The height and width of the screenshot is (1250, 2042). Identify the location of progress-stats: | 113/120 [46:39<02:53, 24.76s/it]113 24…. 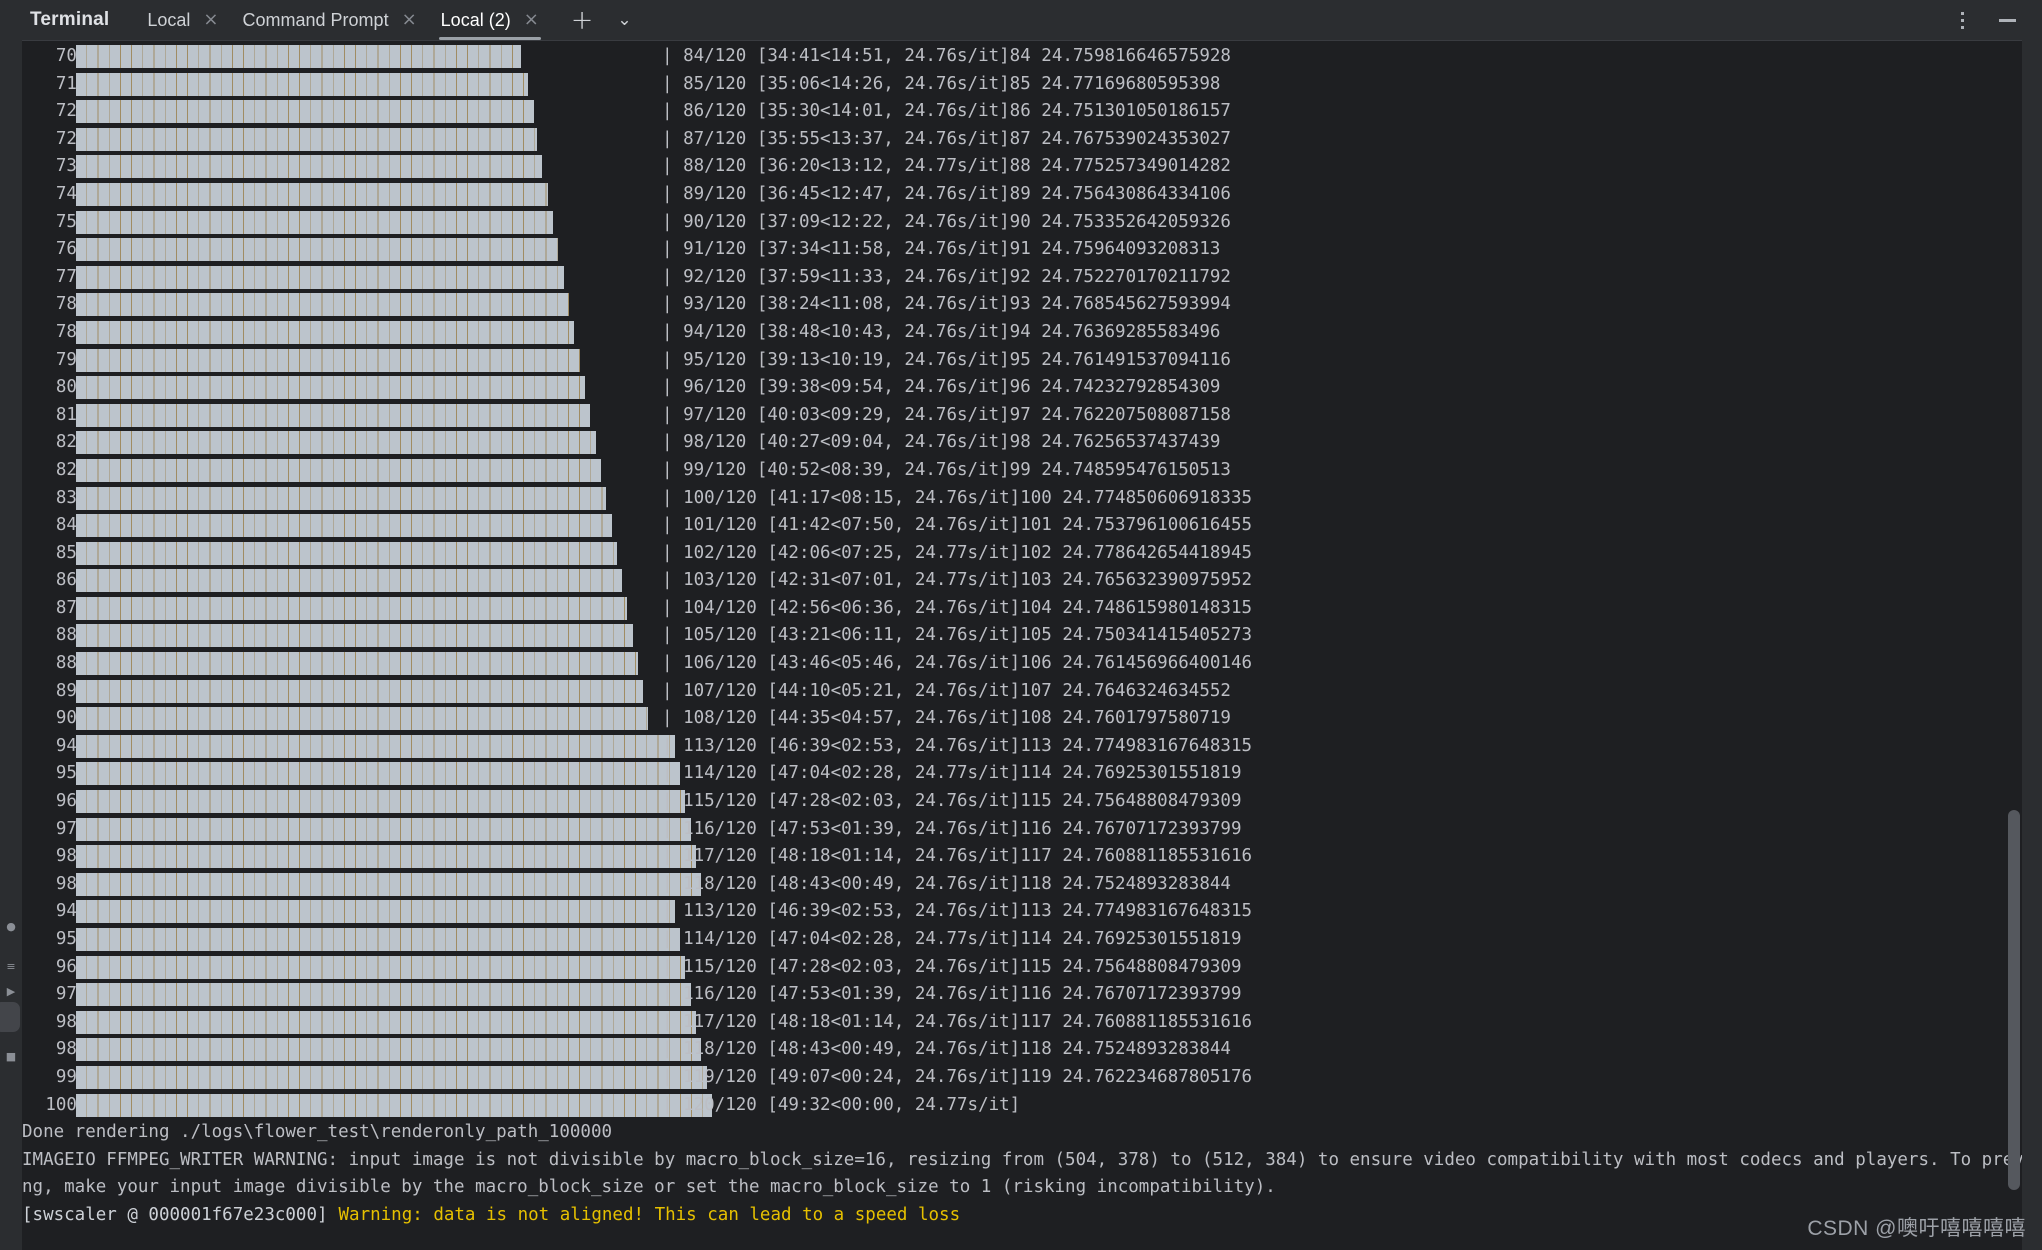
(957, 911).